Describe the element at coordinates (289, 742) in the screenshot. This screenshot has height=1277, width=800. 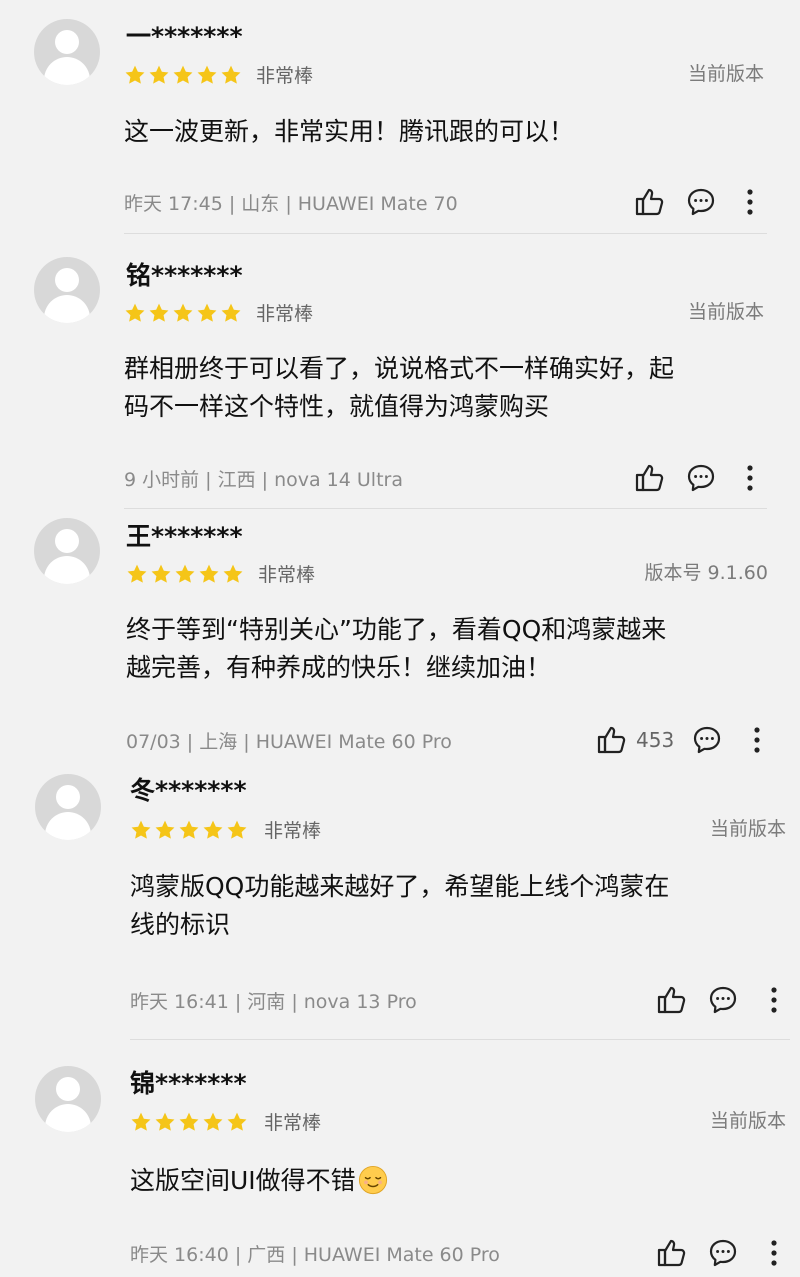
I see `review-meta: 07/03 | 上海 | HUAWEI Mate 60 Pro` at that location.